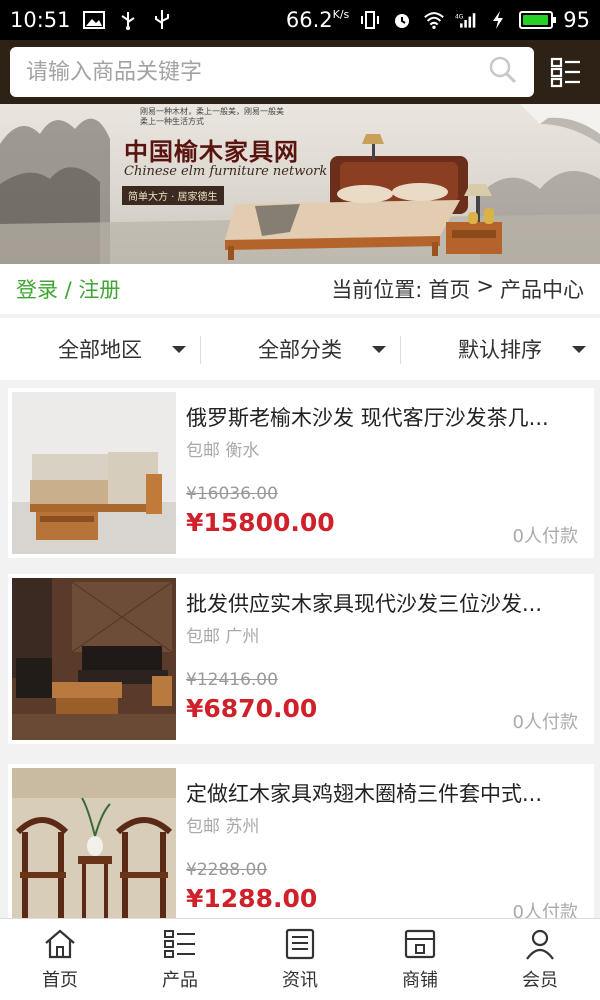 This screenshot has width=600, height=1000. Describe the element at coordinates (449, 289) in the screenshot. I see `breadcrumb-home: 首页` at that location.